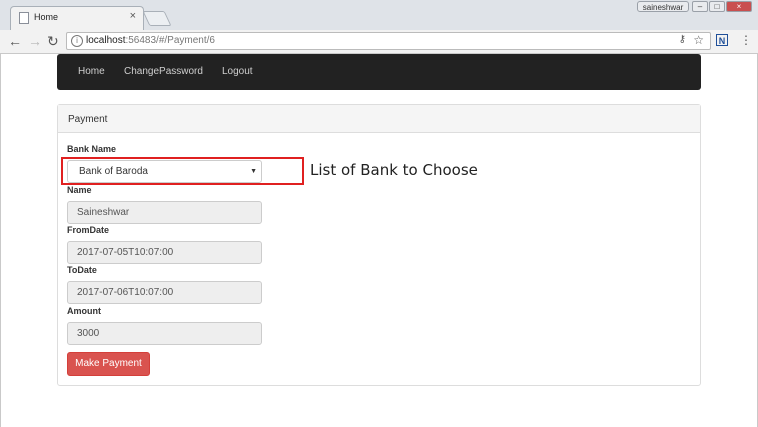 The image size is (758, 427). What do you see at coordinates (92, 149) in the screenshot?
I see `bank-name-label: Bank Name` at bounding box center [92, 149].